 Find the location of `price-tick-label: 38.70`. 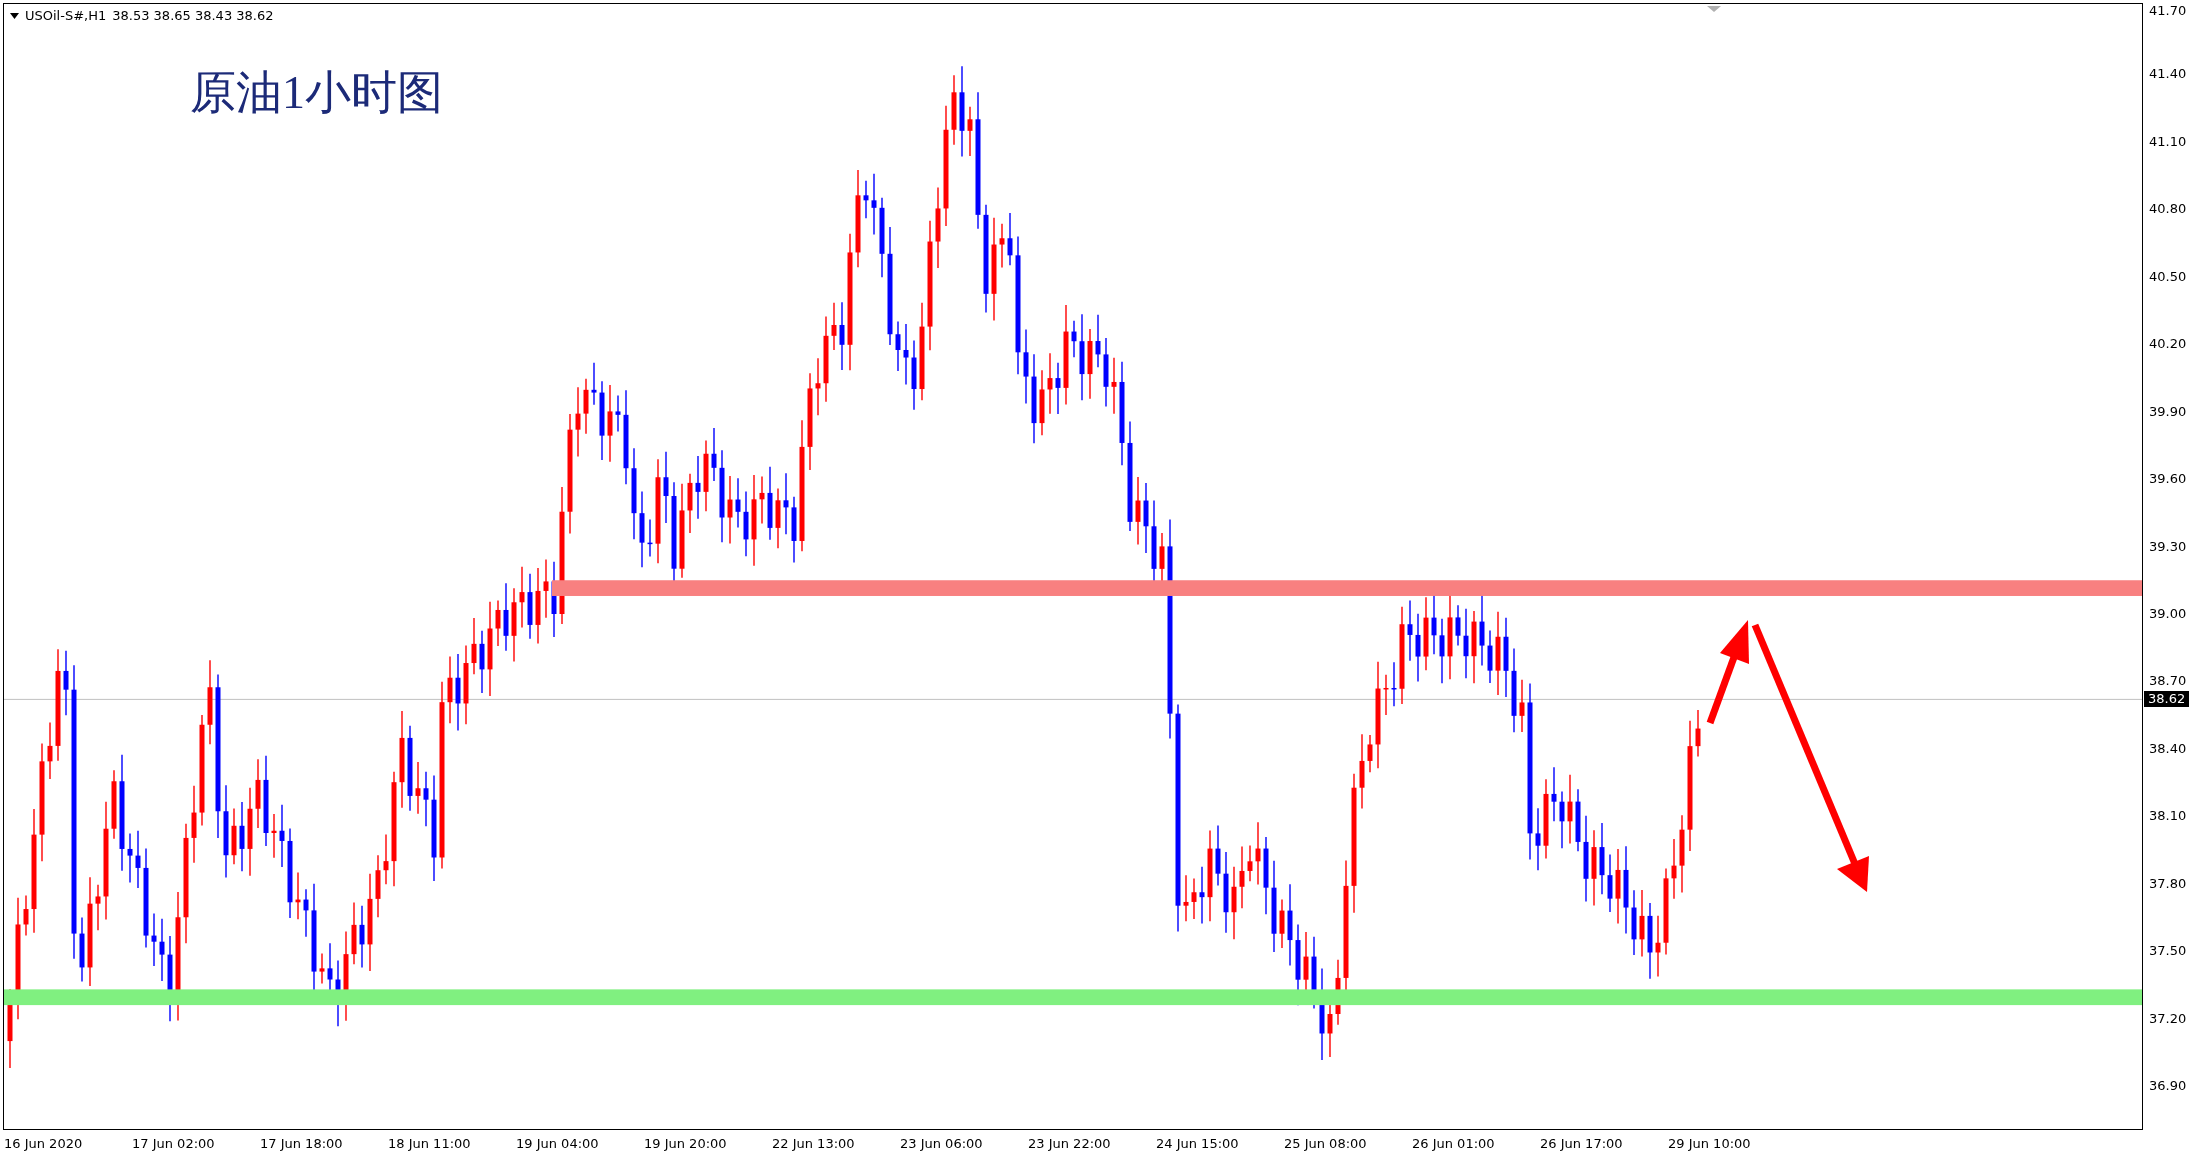

price-tick-label: 38.70 is located at coordinates (2168, 681).